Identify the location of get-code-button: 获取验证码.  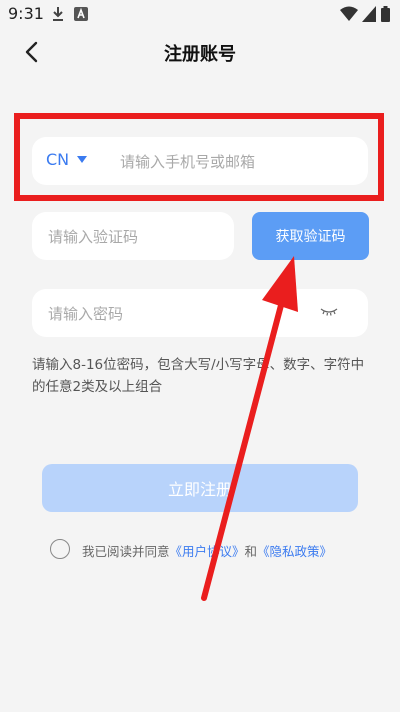
(310, 236).